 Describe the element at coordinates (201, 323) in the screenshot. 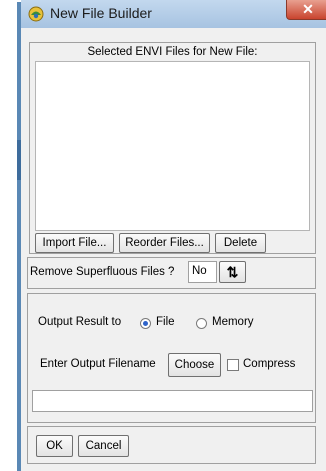

I see `output-memory-radio` at that location.